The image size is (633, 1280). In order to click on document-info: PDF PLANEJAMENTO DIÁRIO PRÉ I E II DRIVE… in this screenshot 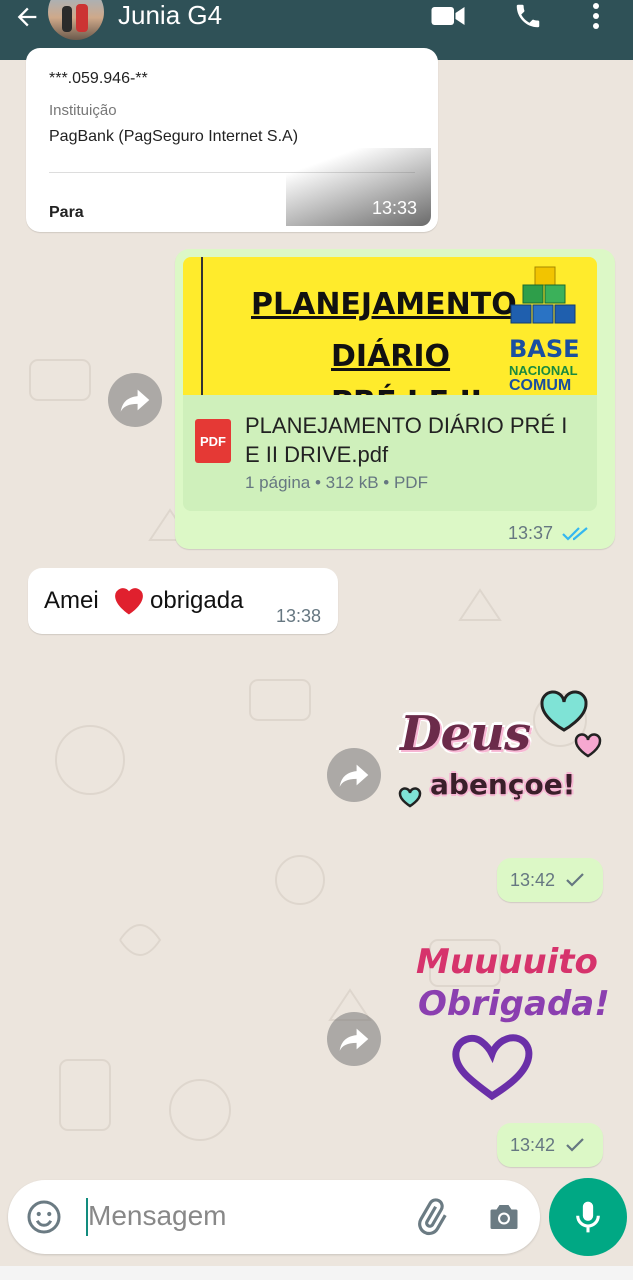, I will do `click(390, 453)`.